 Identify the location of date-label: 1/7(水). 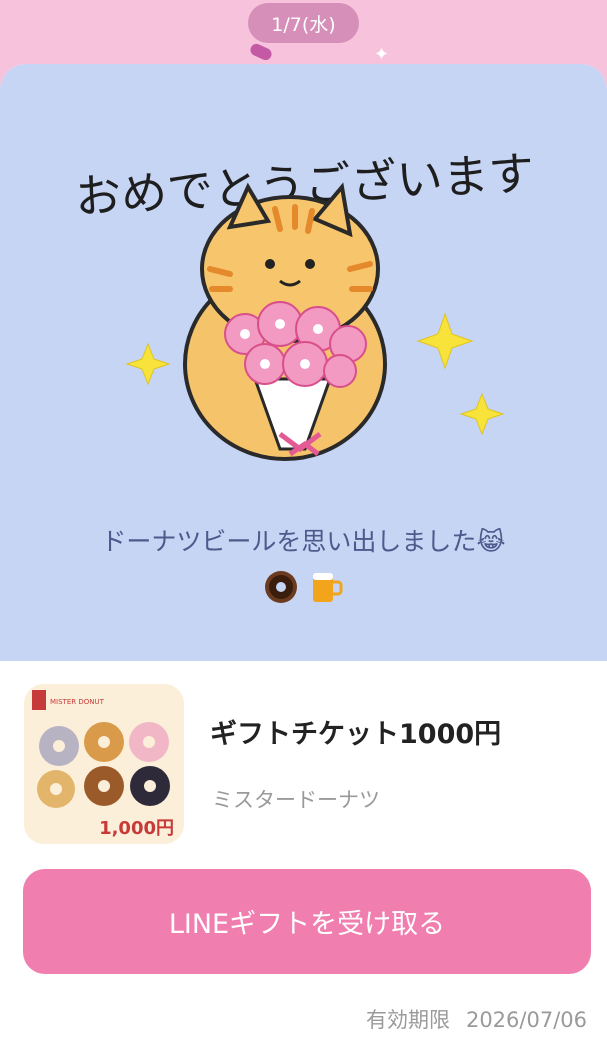
(303, 23).